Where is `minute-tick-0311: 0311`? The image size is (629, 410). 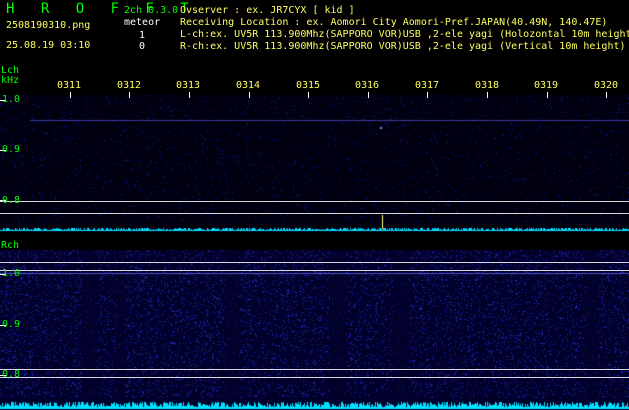
minute-tick-0311: 0311 is located at coordinates (69, 85).